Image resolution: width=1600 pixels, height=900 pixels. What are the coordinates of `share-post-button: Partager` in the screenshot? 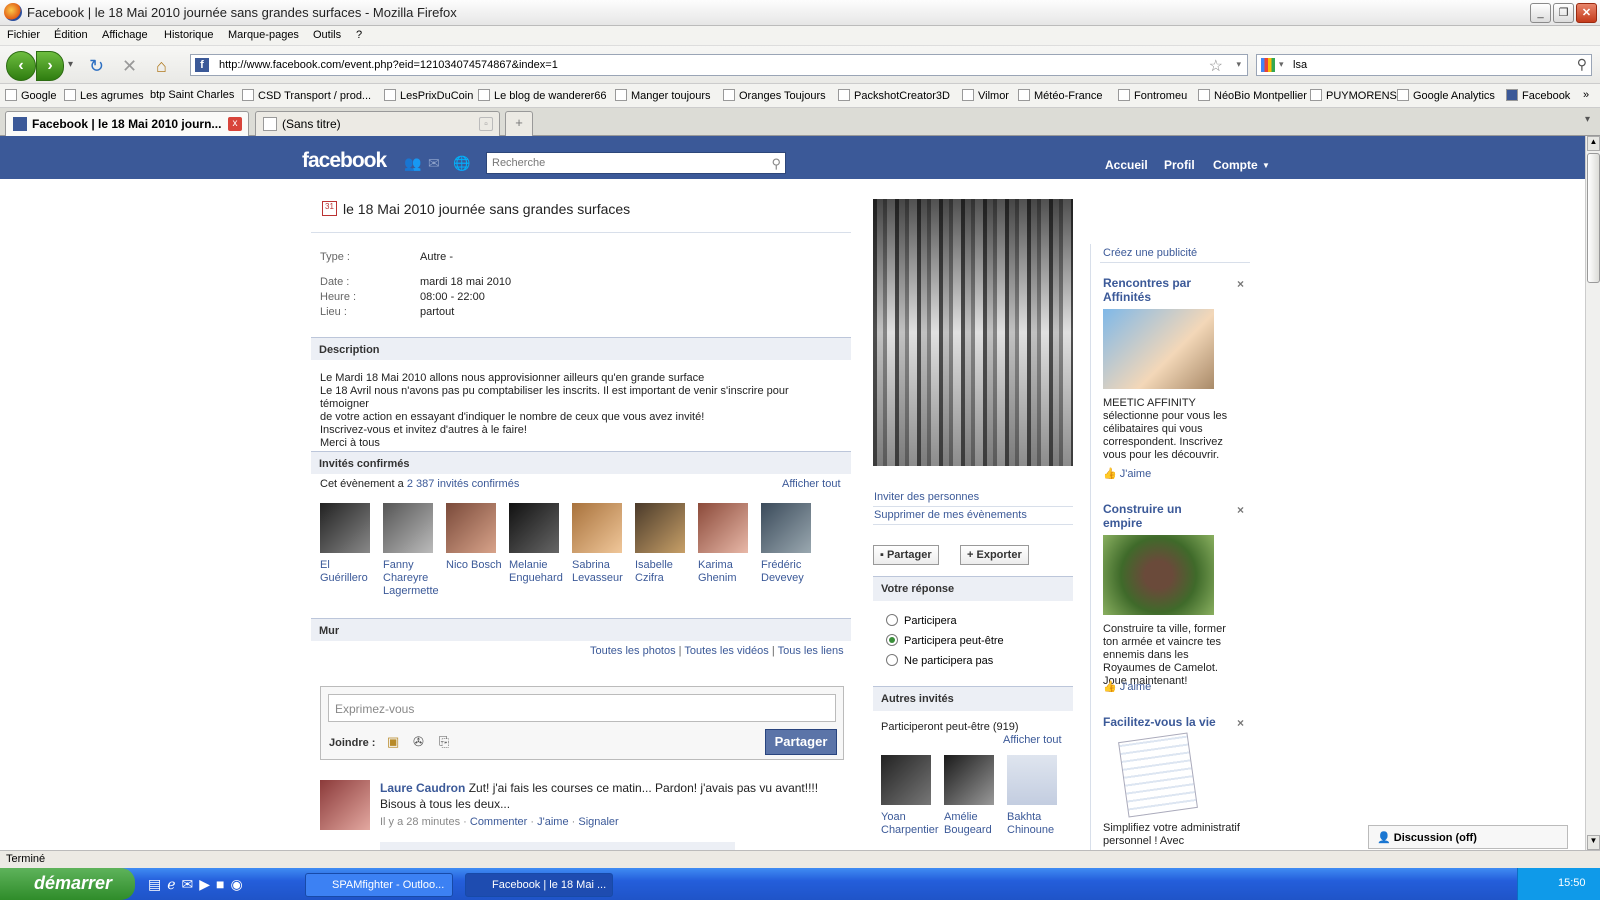 It's located at (801, 742).